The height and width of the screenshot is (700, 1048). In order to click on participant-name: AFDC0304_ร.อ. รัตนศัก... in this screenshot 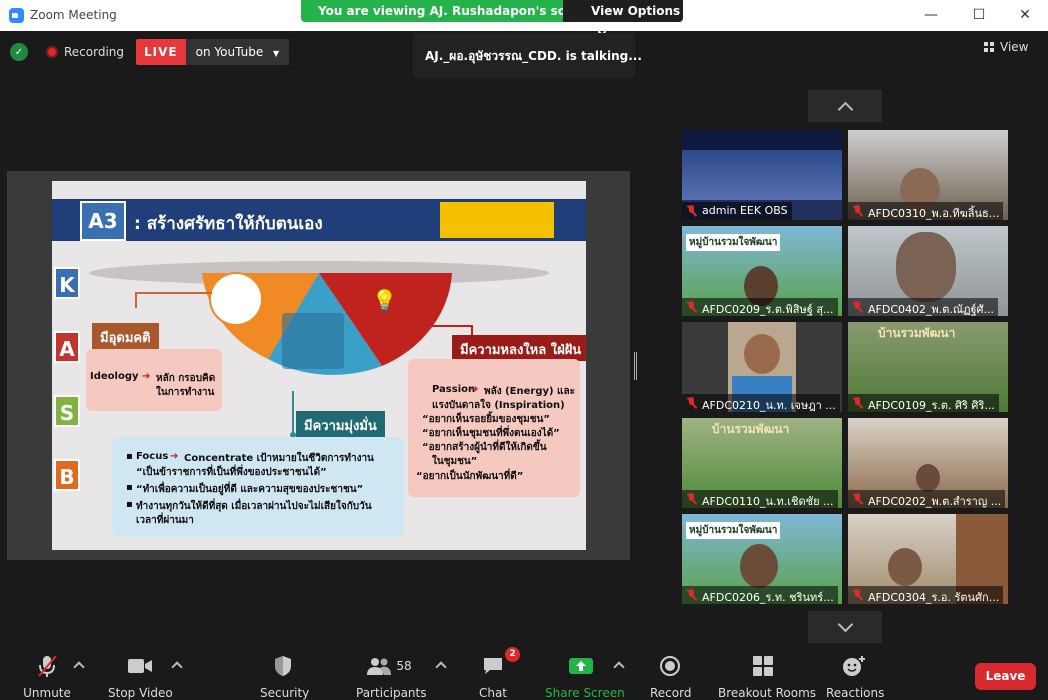, I will do `click(926, 595)`.